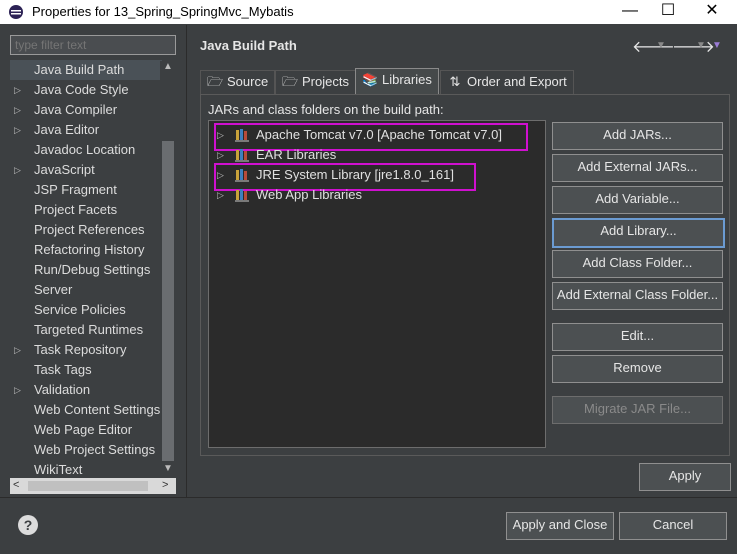 Image resolution: width=737 pixels, height=554 pixels. What do you see at coordinates (374, 155) in the screenshot?
I see `library-entry: ▷ EAR Libraries` at bounding box center [374, 155].